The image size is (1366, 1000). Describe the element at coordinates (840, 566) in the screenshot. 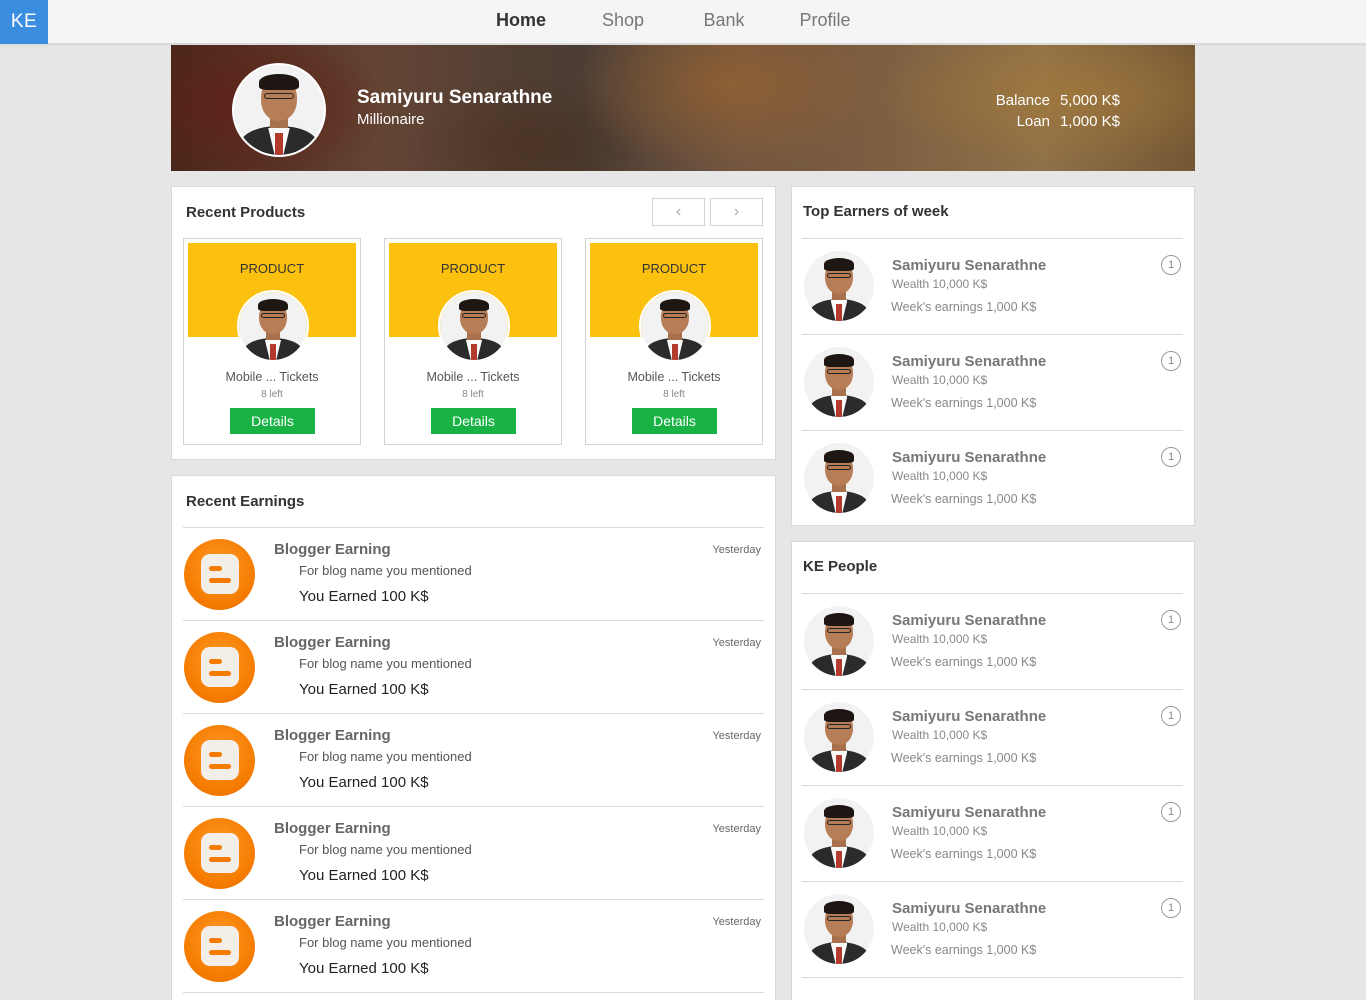

I see `ke-people-title: KE People` at that location.